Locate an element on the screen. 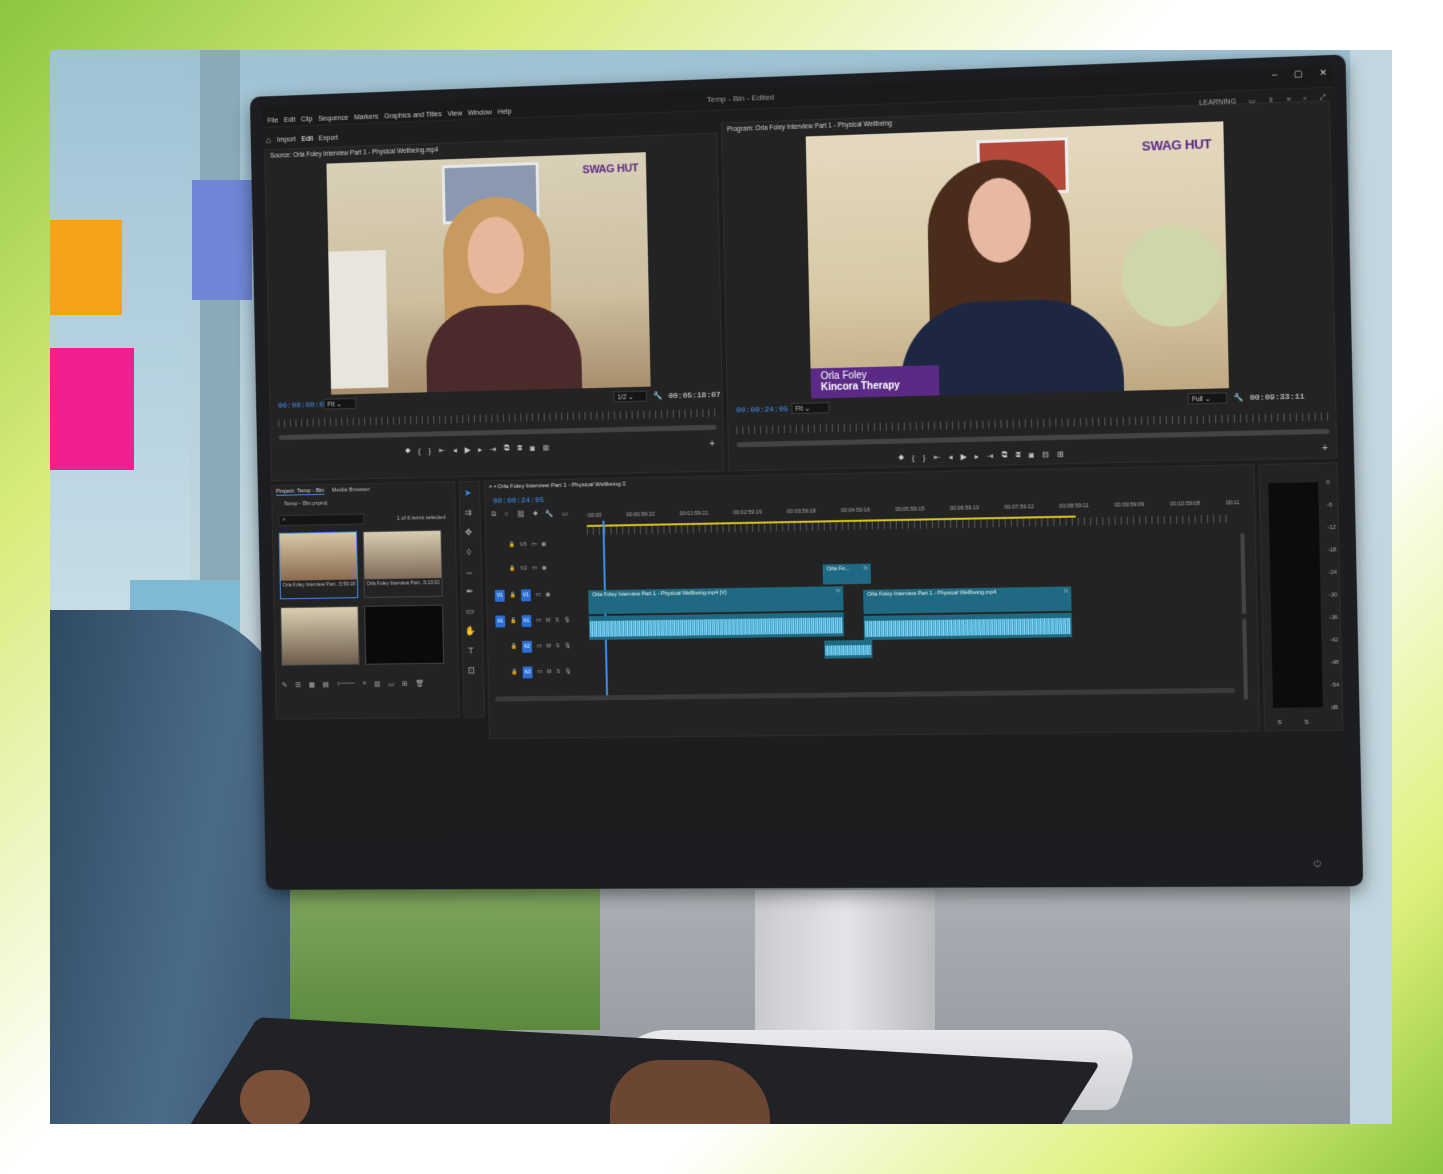 The image size is (1443, 1174). extract-icon: ⧈ is located at coordinates (1018, 455).